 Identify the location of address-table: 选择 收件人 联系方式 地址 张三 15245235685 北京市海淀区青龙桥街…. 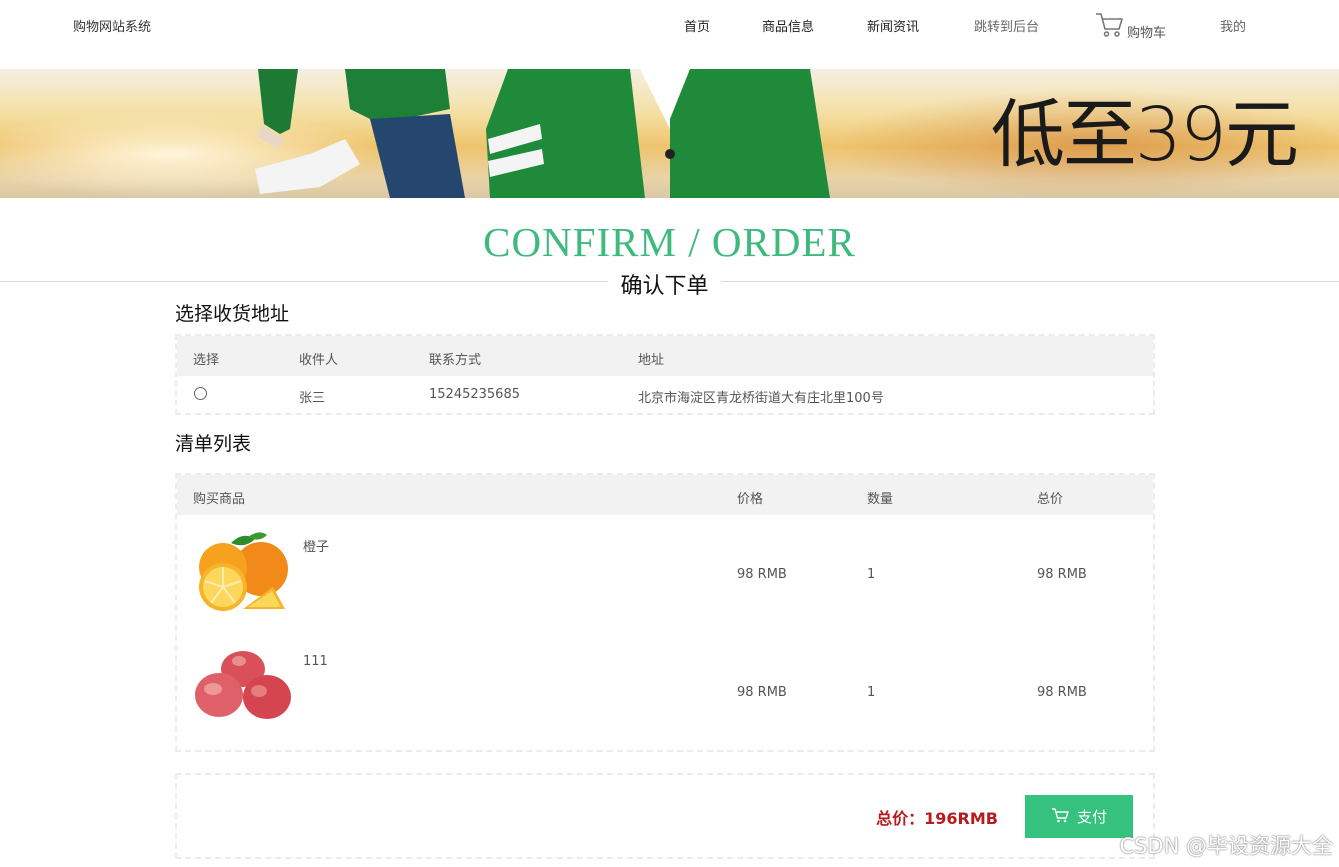
(665, 374).